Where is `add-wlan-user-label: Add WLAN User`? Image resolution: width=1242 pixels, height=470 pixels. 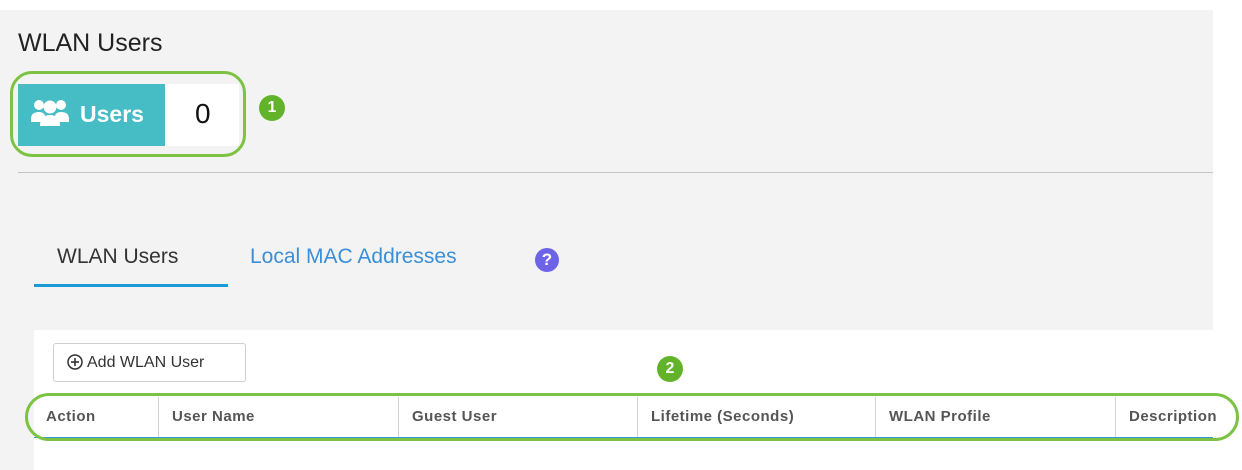
add-wlan-user-label: Add WLAN User is located at coordinates (146, 362).